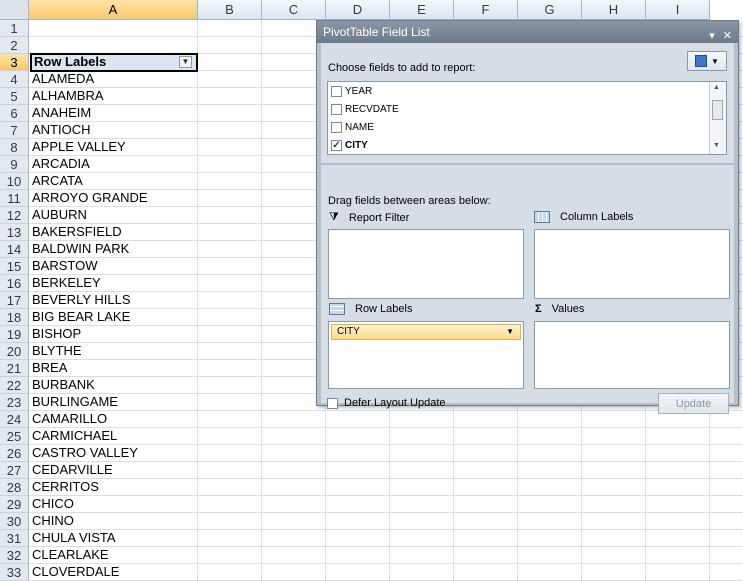 This screenshot has height=581, width=743. Describe the element at coordinates (14, 555) in the screenshot. I see `row-header-32: 32` at that location.